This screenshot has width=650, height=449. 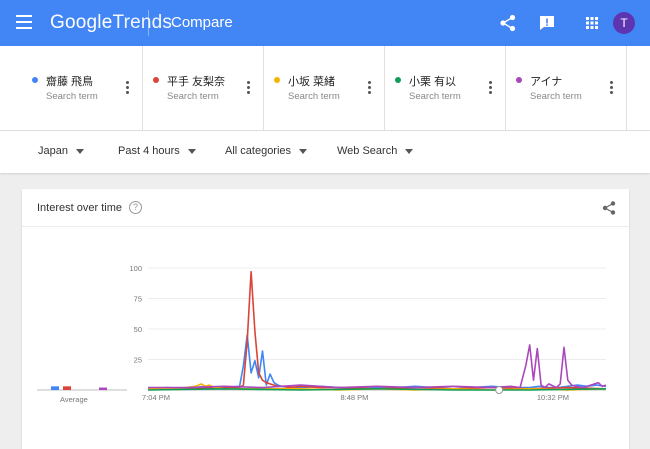 I want to click on category-filter: All categories, so click(x=266, y=151).